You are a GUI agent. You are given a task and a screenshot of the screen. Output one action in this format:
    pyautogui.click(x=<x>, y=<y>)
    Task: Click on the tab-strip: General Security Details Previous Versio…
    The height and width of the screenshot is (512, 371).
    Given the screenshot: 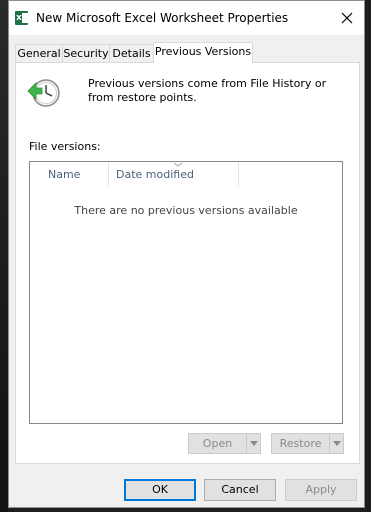 What is the action you would take?
    pyautogui.click(x=187, y=52)
    